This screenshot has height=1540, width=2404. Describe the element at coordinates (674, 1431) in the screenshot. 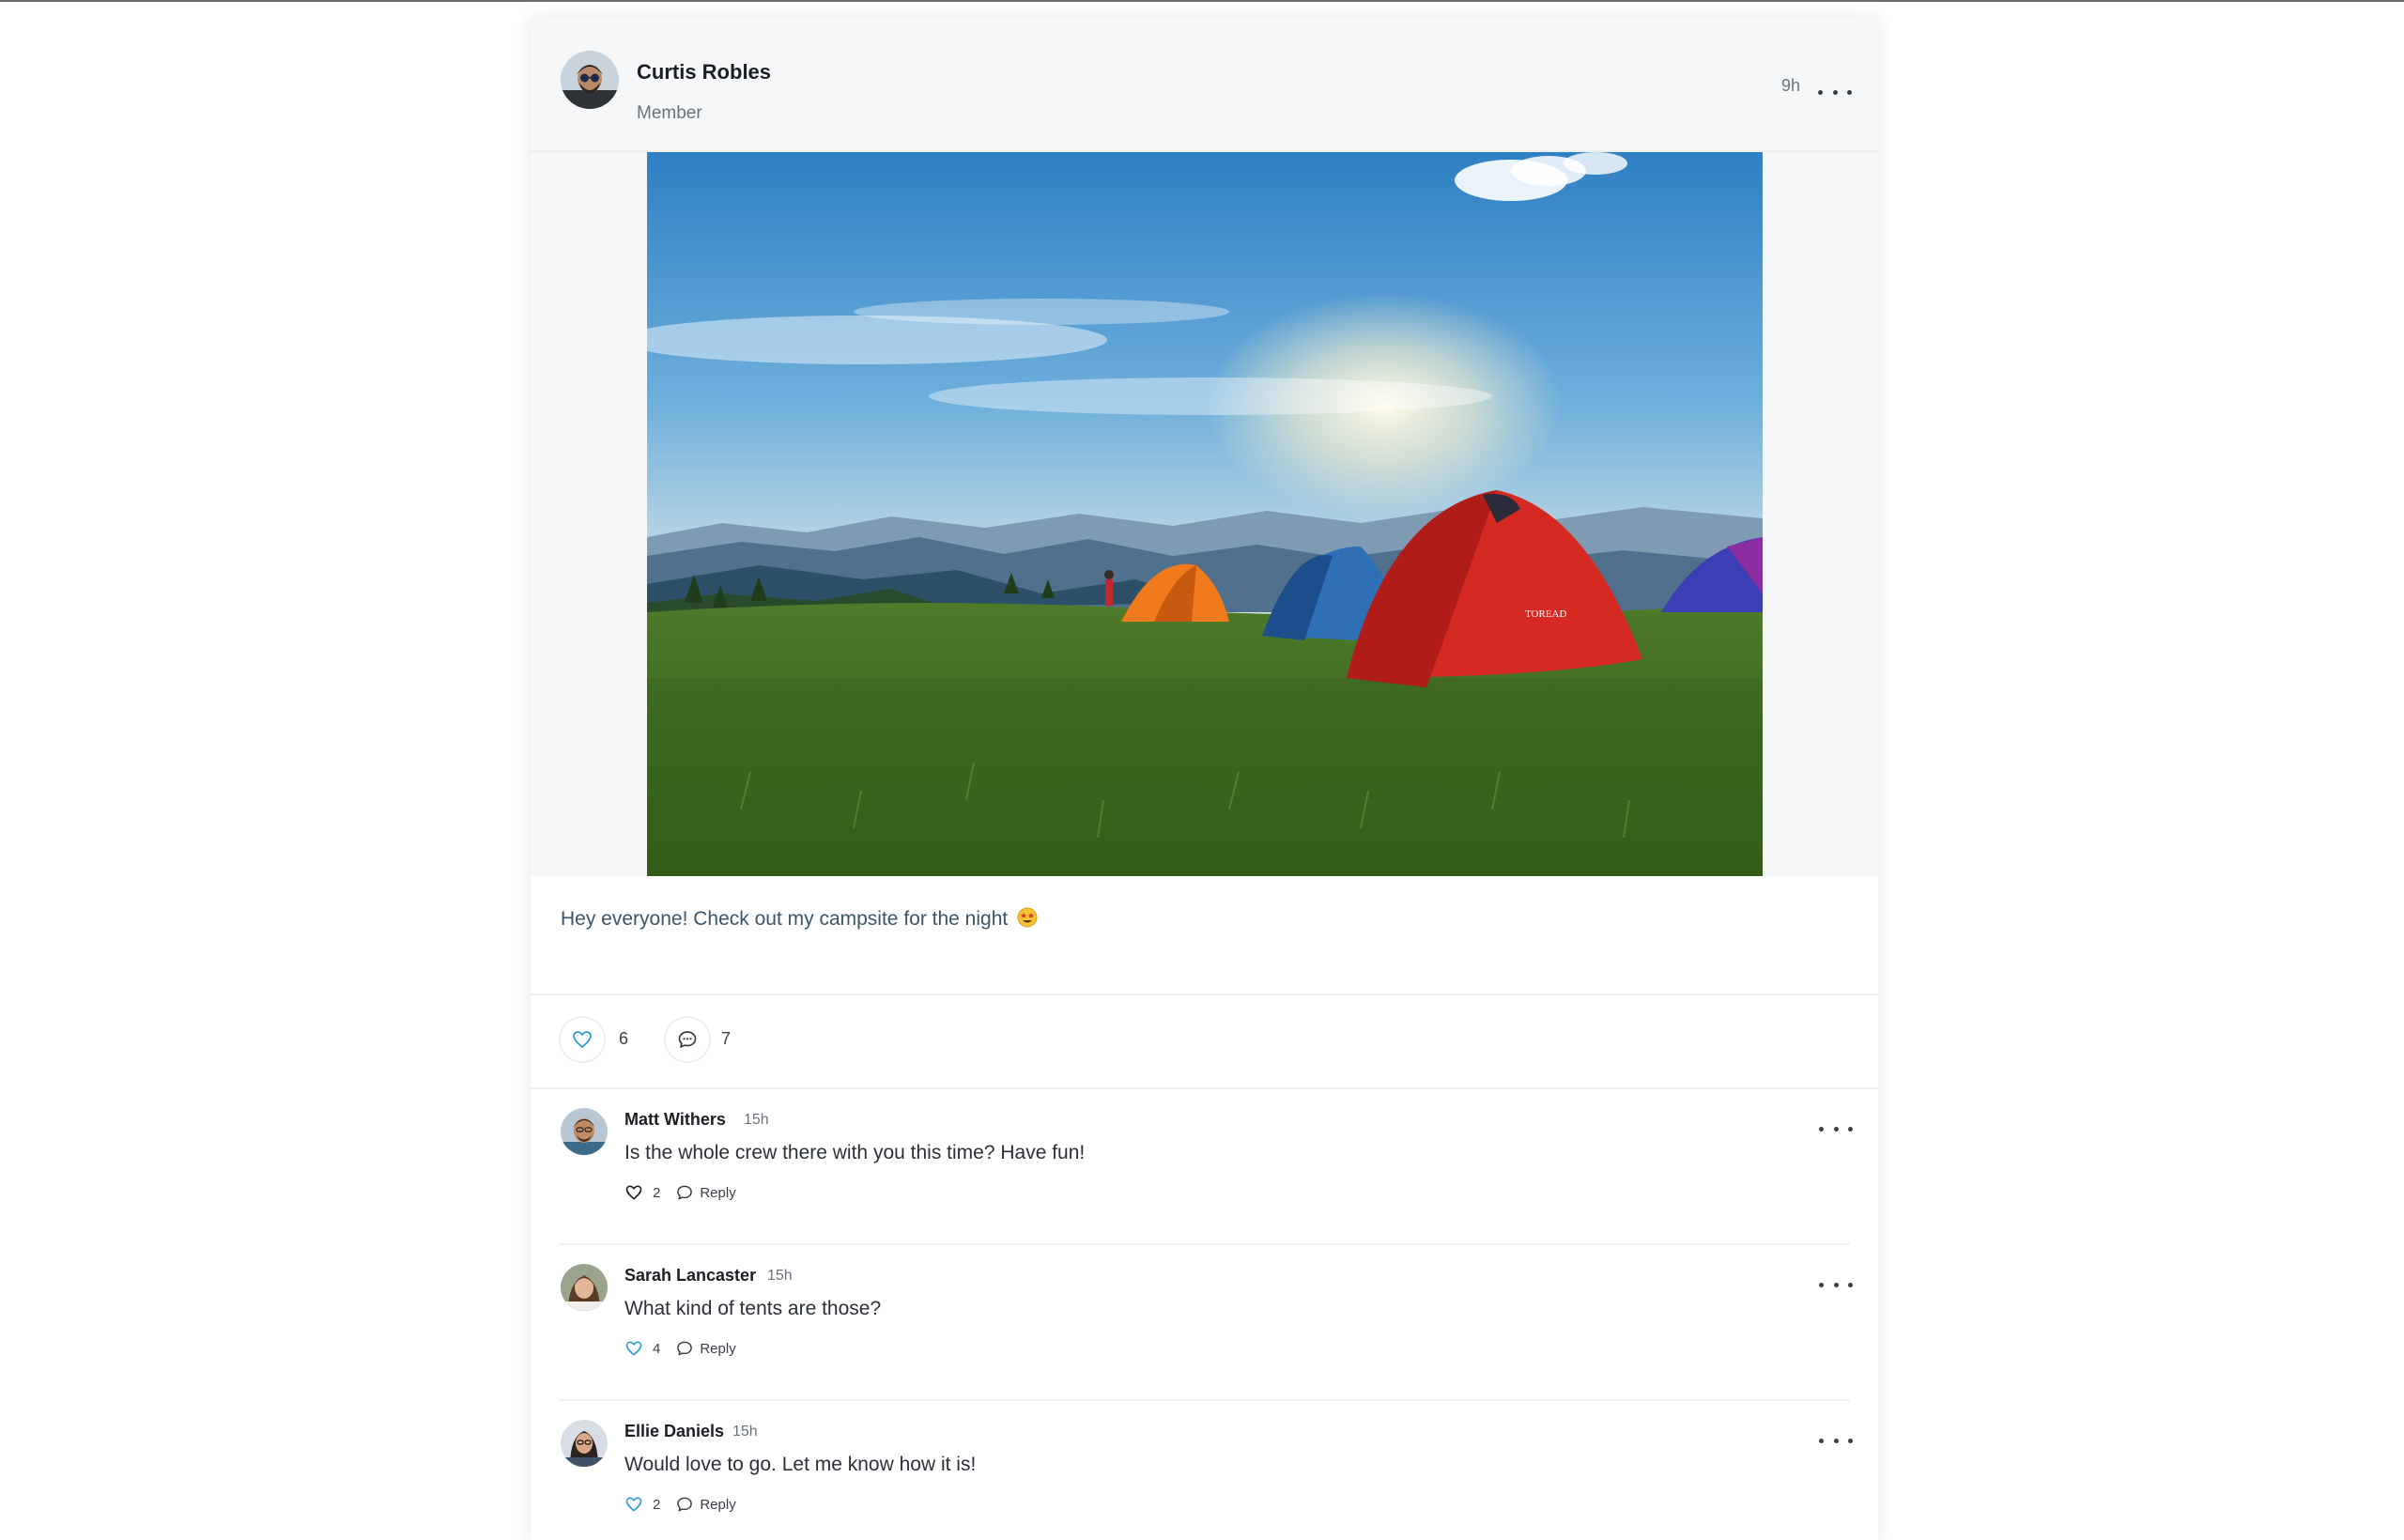

I see `commenter-name: Ellie Daniels` at that location.